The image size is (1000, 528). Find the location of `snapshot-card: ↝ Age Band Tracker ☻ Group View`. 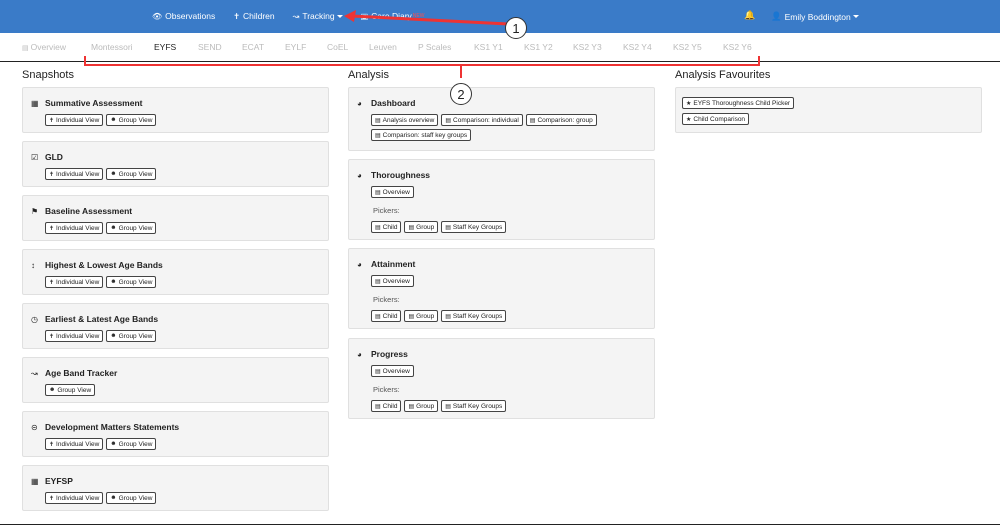

snapshot-card: ↝ Age Band Tracker ☻ Group View is located at coordinates (175, 380).